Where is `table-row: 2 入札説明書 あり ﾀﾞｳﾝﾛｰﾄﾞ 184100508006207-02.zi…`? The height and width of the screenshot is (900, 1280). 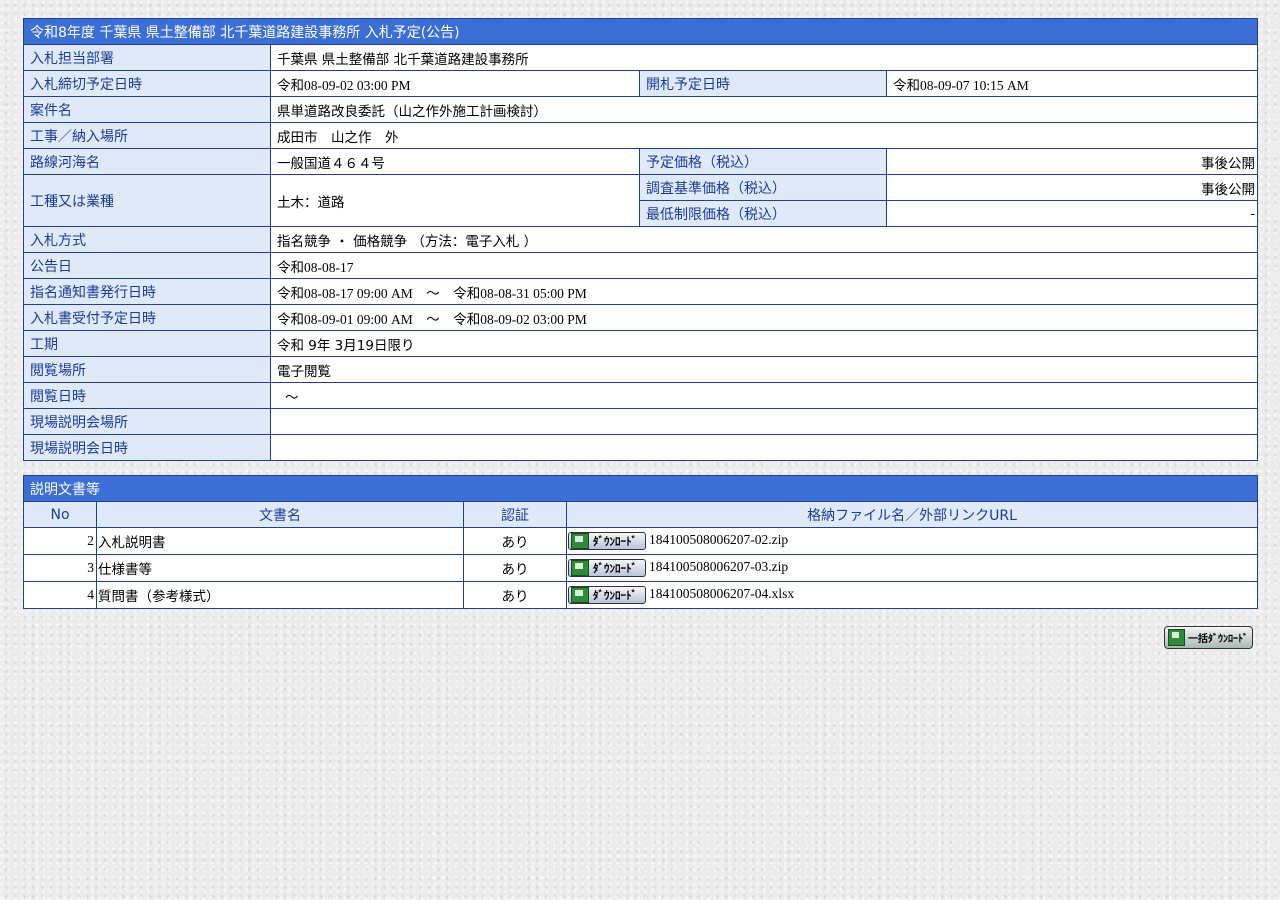 table-row: 2 入札説明書 あり ﾀﾞｳﾝﾛｰﾄﾞ 184100508006207-02.zi… is located at coordinates (640, 541).